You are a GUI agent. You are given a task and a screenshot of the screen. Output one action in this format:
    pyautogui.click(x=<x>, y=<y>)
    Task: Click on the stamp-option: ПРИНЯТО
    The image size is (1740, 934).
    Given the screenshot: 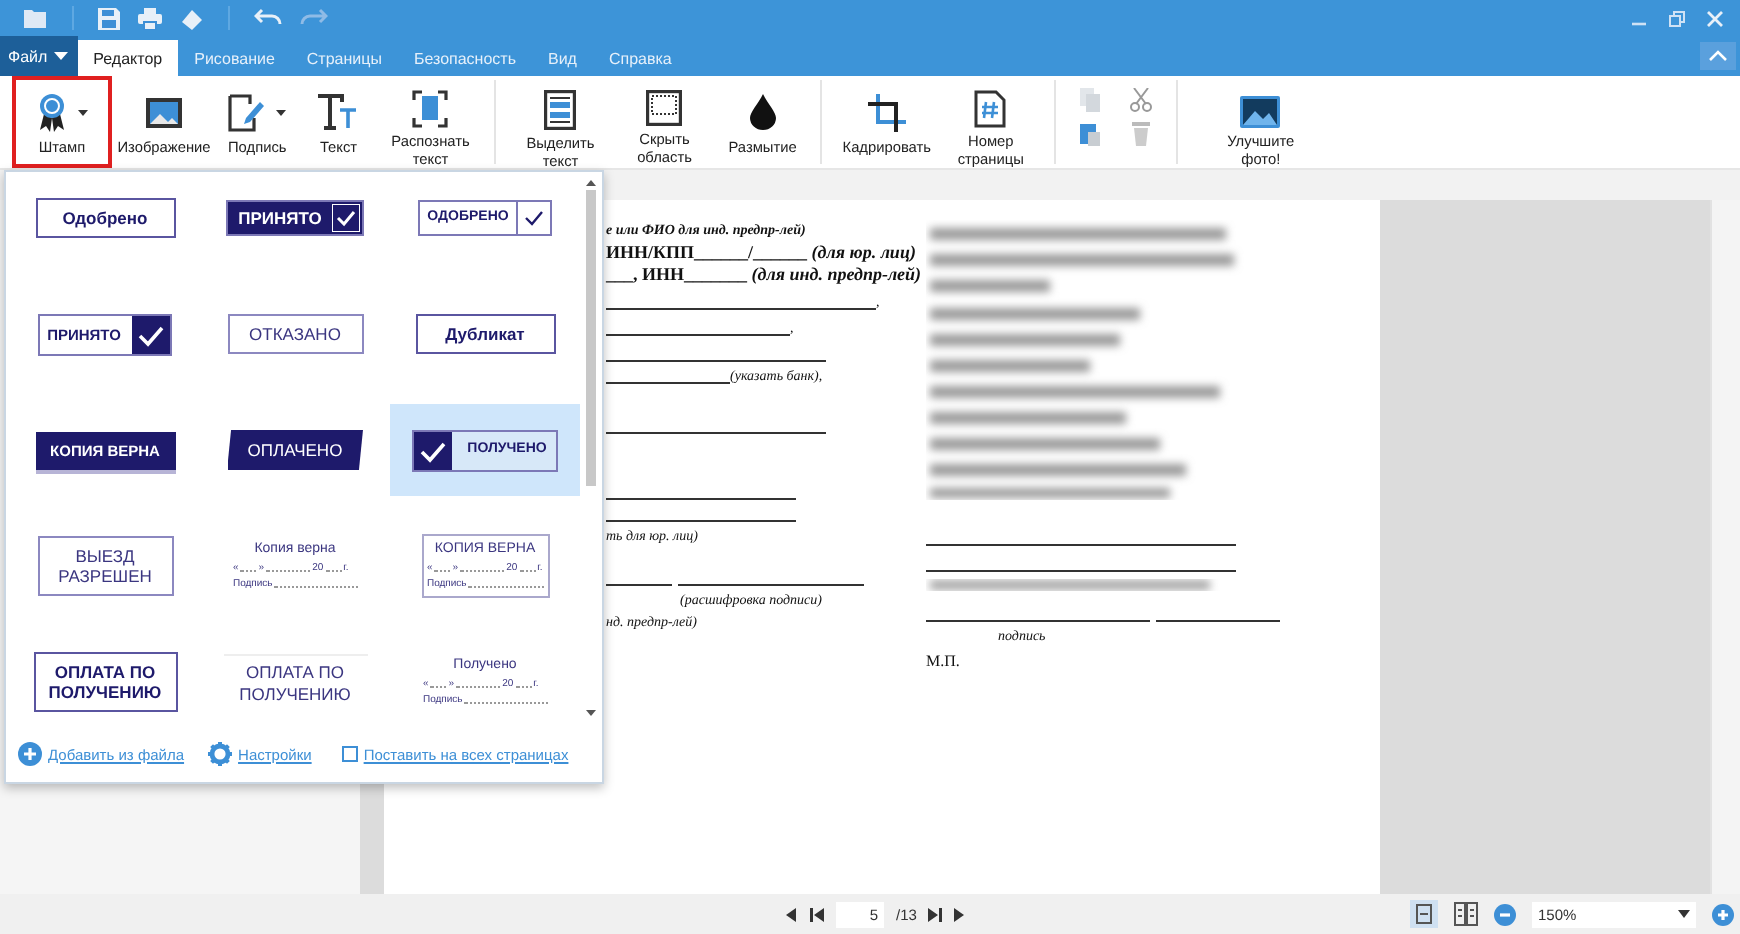 What is the action you would take?
    pyautogui.click(x=295, y=218)
    